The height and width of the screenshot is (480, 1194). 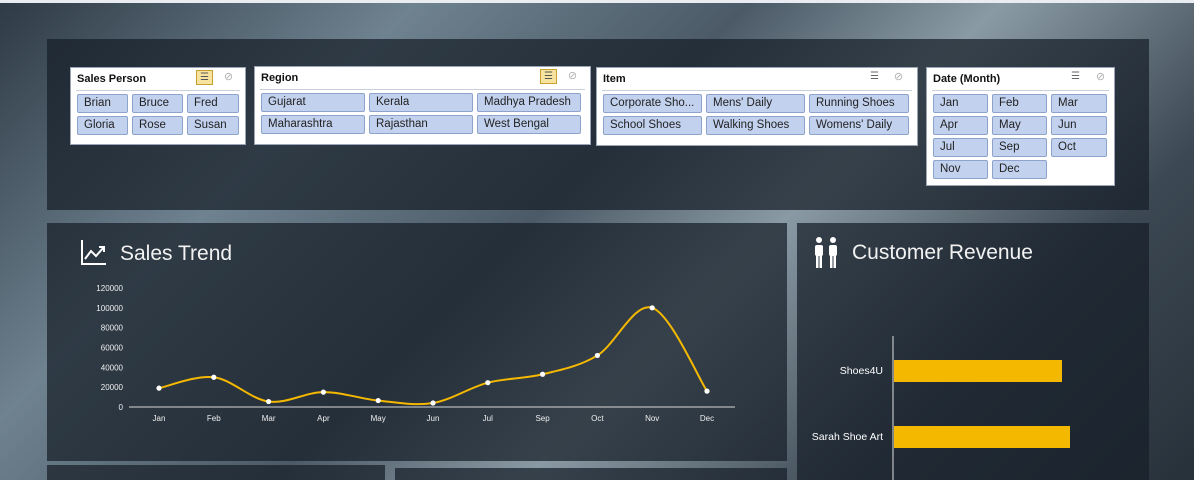 What do you see at coordinates (960, 103) in the screenshot?
I see `slicer-item-jan: Jan` at bounding box center [960, 103].